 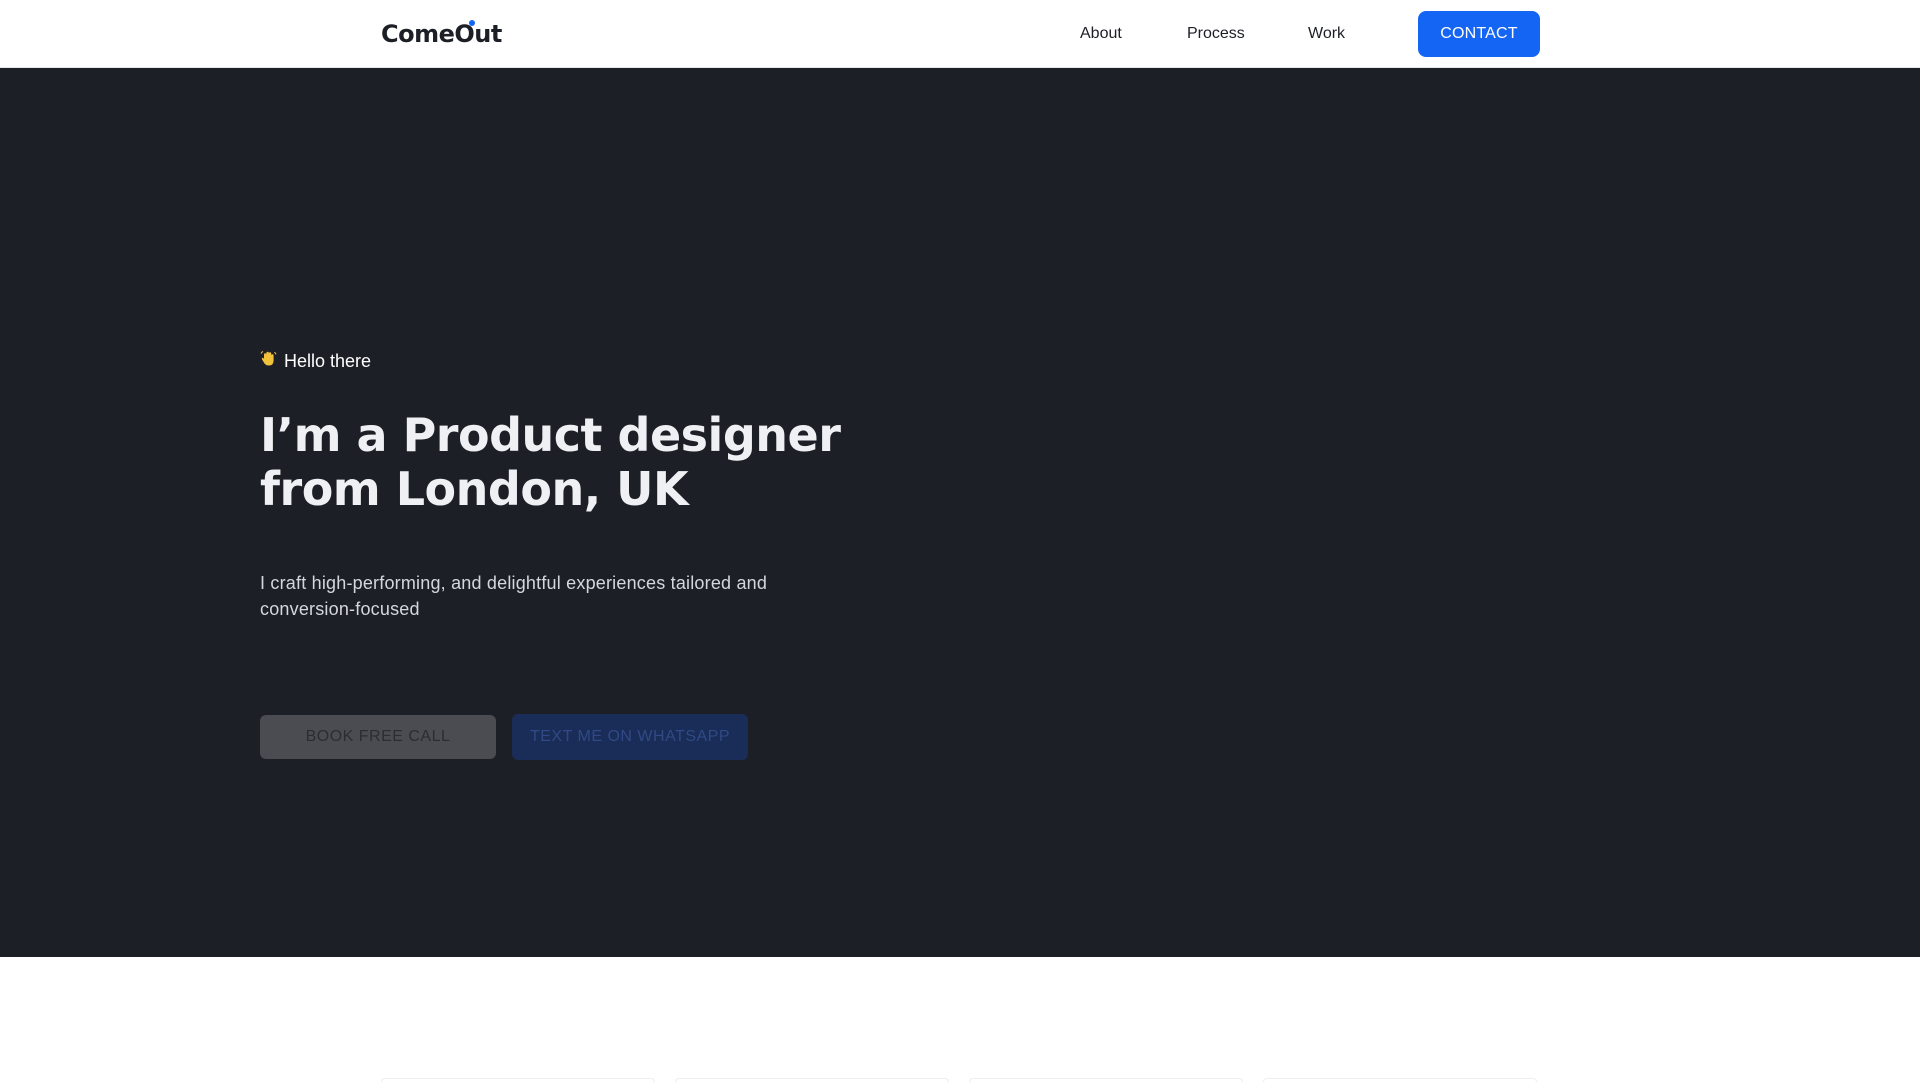 What do you see at coordinates (960, 1019) in the screenshot?
I see `next-section` at bounding box center [960, 1019].